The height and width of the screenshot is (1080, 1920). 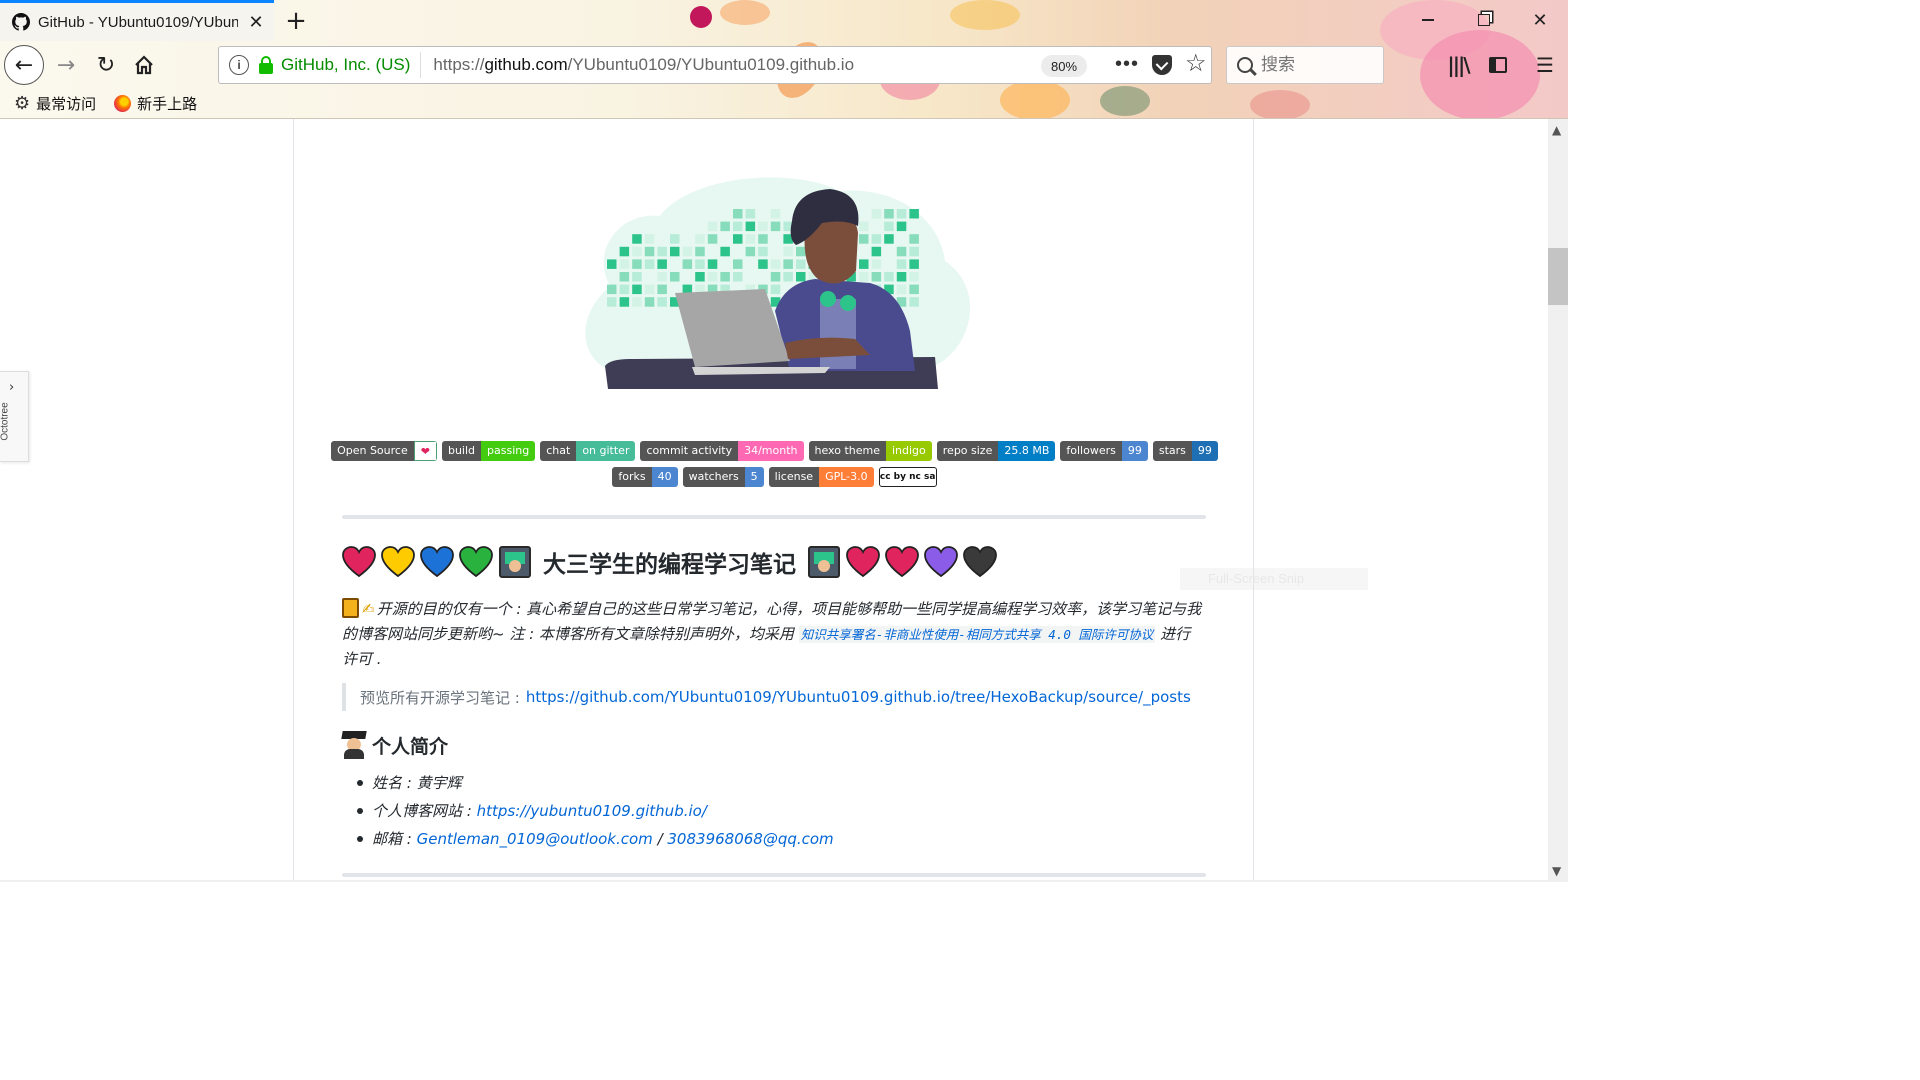 What do you see at coordinates (535, 839) in the screenshot?
I see `email-link-outlook: Gentleman_0109@outlook.com` at bounding box center [535, 839].